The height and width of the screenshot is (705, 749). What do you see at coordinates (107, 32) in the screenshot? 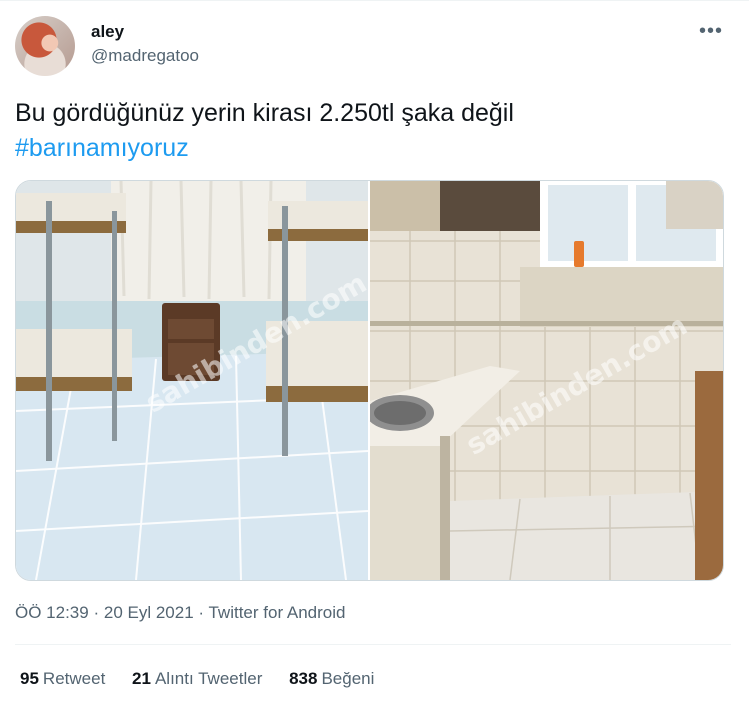
I see `author-name: aley` at bounding box center [107, 32].